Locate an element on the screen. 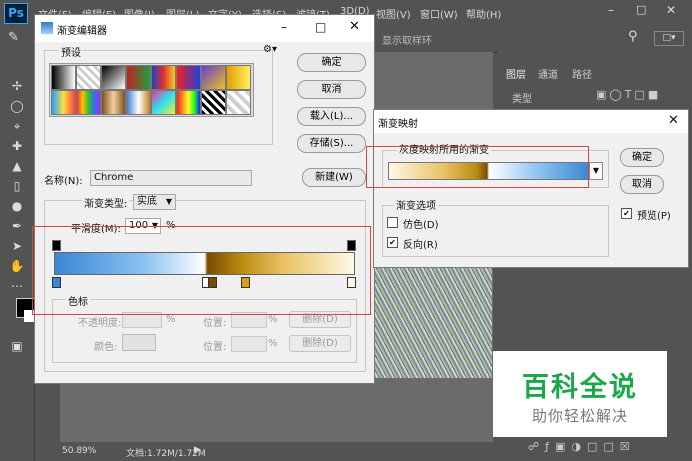 This screenshot has height=461, width=692. opacity-location-unit: % is located at coordinates (273, 319).